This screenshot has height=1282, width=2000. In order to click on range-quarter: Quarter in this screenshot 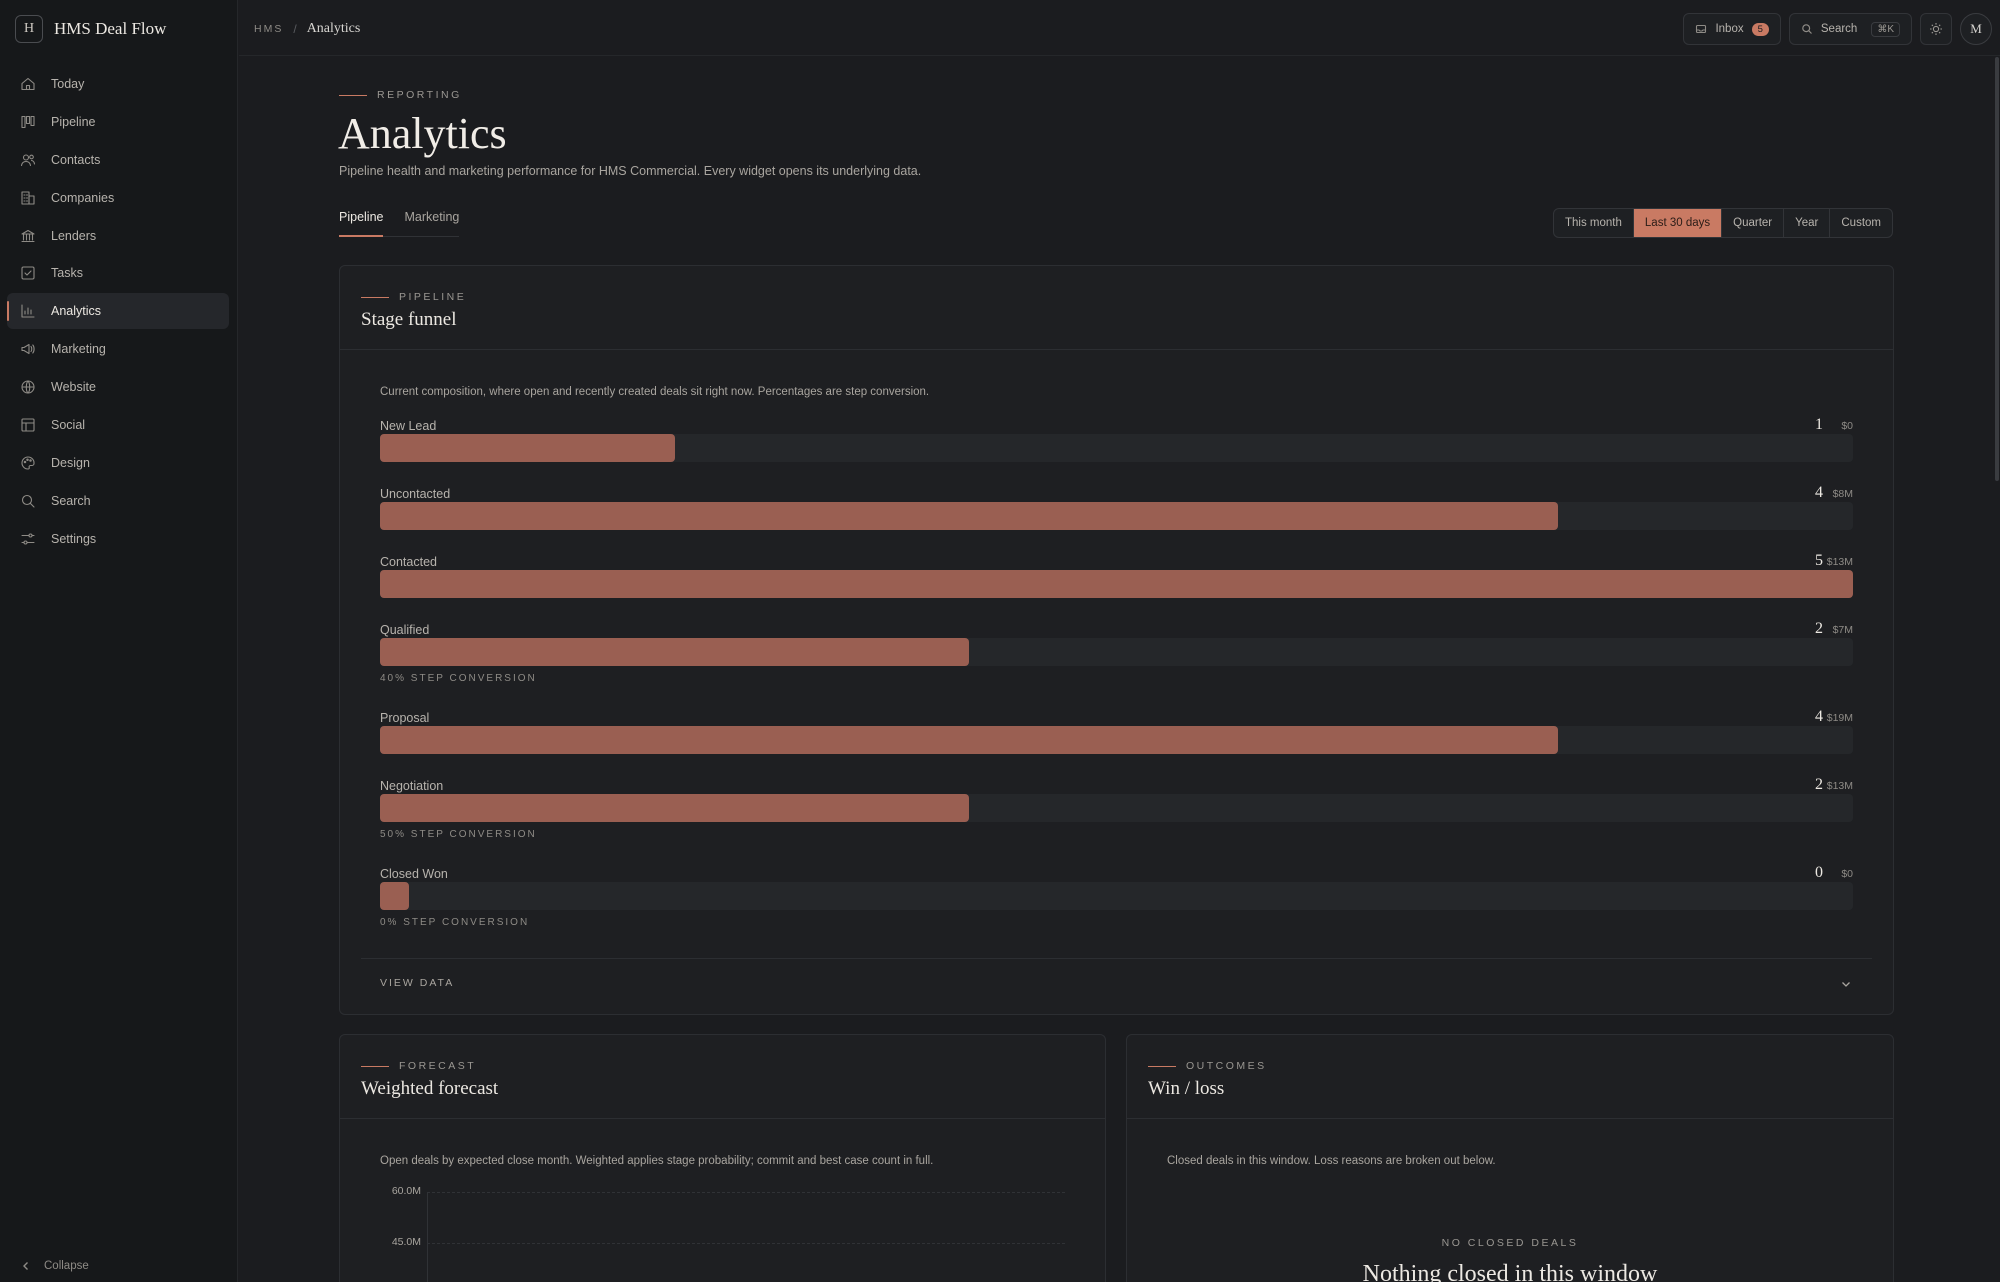, I will do `click(1752, 223)`.